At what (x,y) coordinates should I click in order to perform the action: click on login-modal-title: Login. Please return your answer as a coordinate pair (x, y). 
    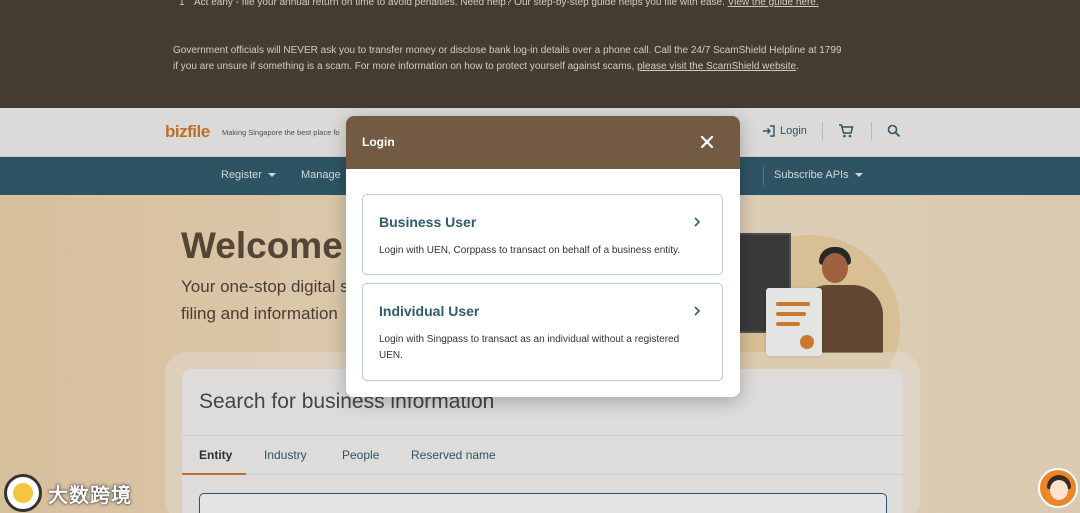
    Looking at the image, I should click on (378, 142).